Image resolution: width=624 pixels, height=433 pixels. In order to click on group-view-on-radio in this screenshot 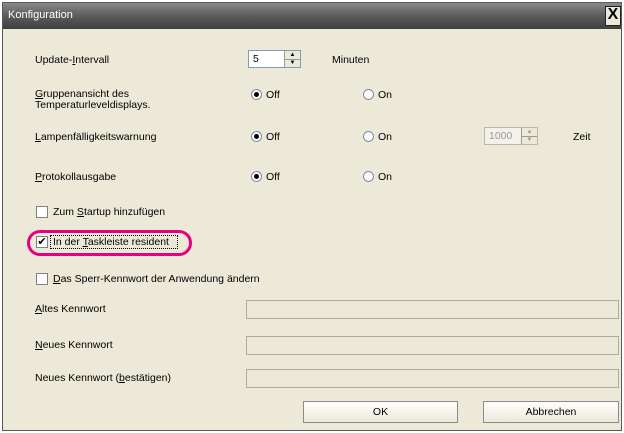, I will do `click(368, 94)`.